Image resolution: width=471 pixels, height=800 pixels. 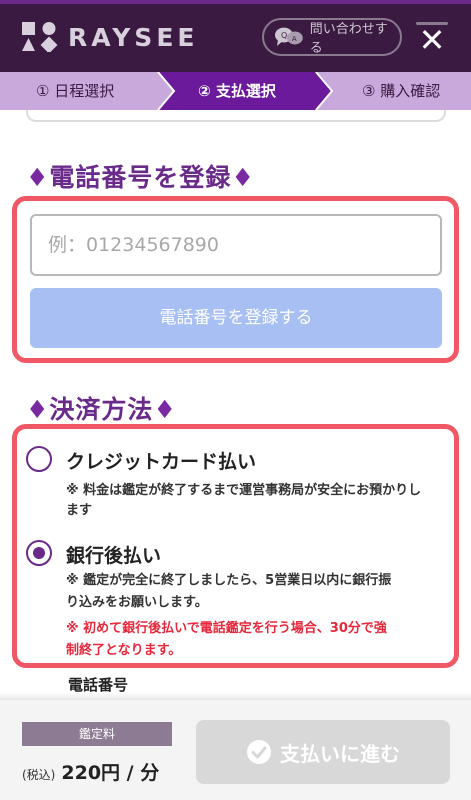 I want to click on footer-shadow, so click(x=235, y=696).